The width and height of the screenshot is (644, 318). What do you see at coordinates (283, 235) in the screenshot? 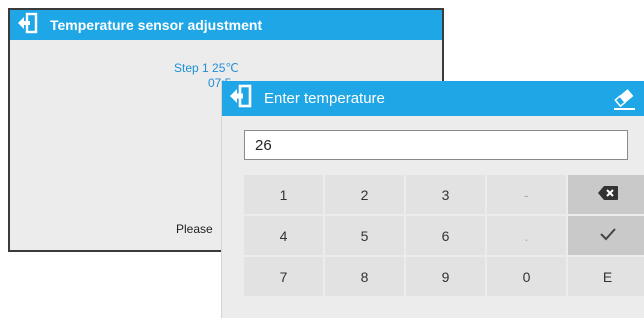
I see `key-4: 4` at bounding box center [283, 235].